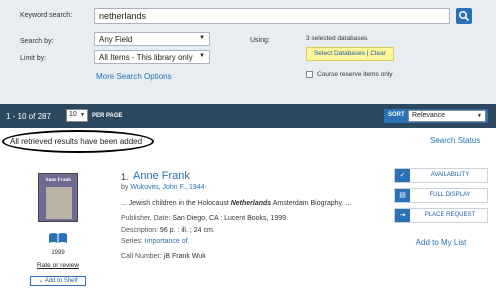 The height and width of the screenshot is (293, 496). What do you see at coordinates (37, 41) in the screenshot?
I see `search-by-label: Search by:` at bounding box center [37, 41].